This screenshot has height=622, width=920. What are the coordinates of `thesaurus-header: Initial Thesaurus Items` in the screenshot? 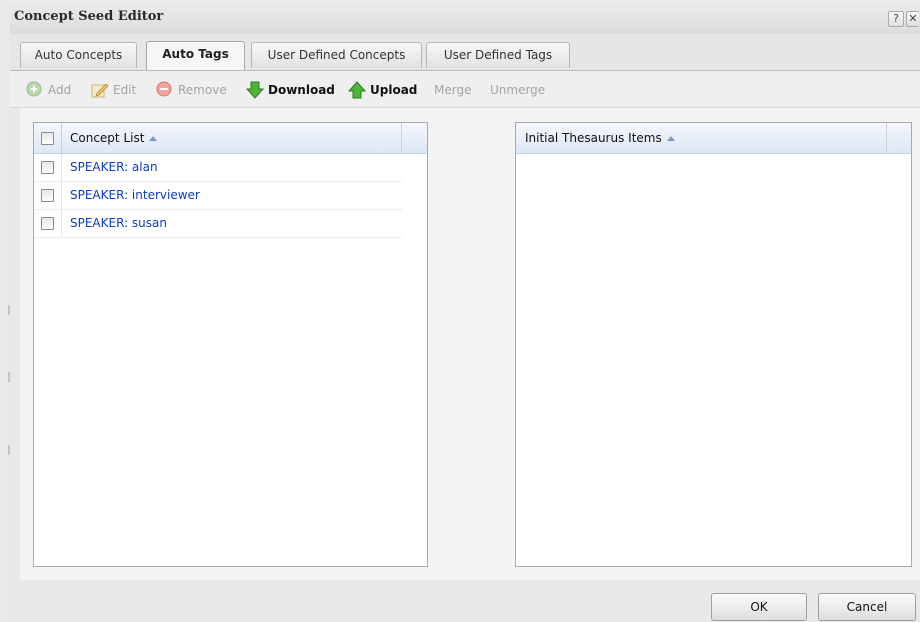 It's located at (713, 138).